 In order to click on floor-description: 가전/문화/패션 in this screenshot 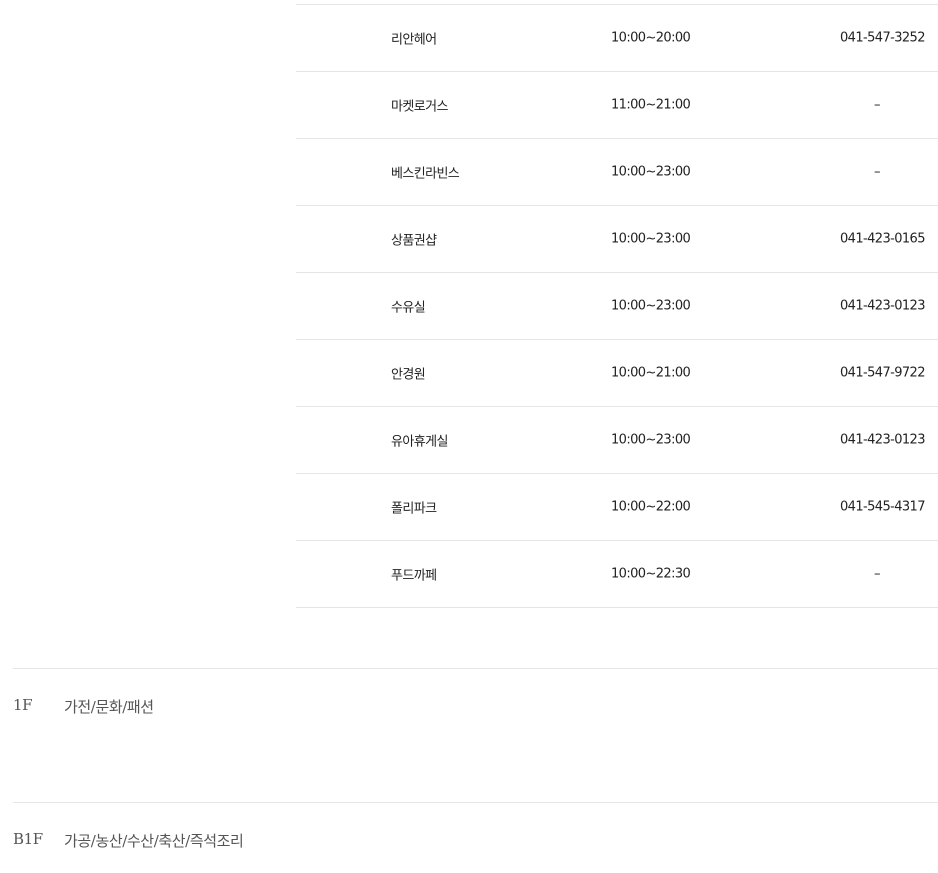, I will do `click(109, 707)`.